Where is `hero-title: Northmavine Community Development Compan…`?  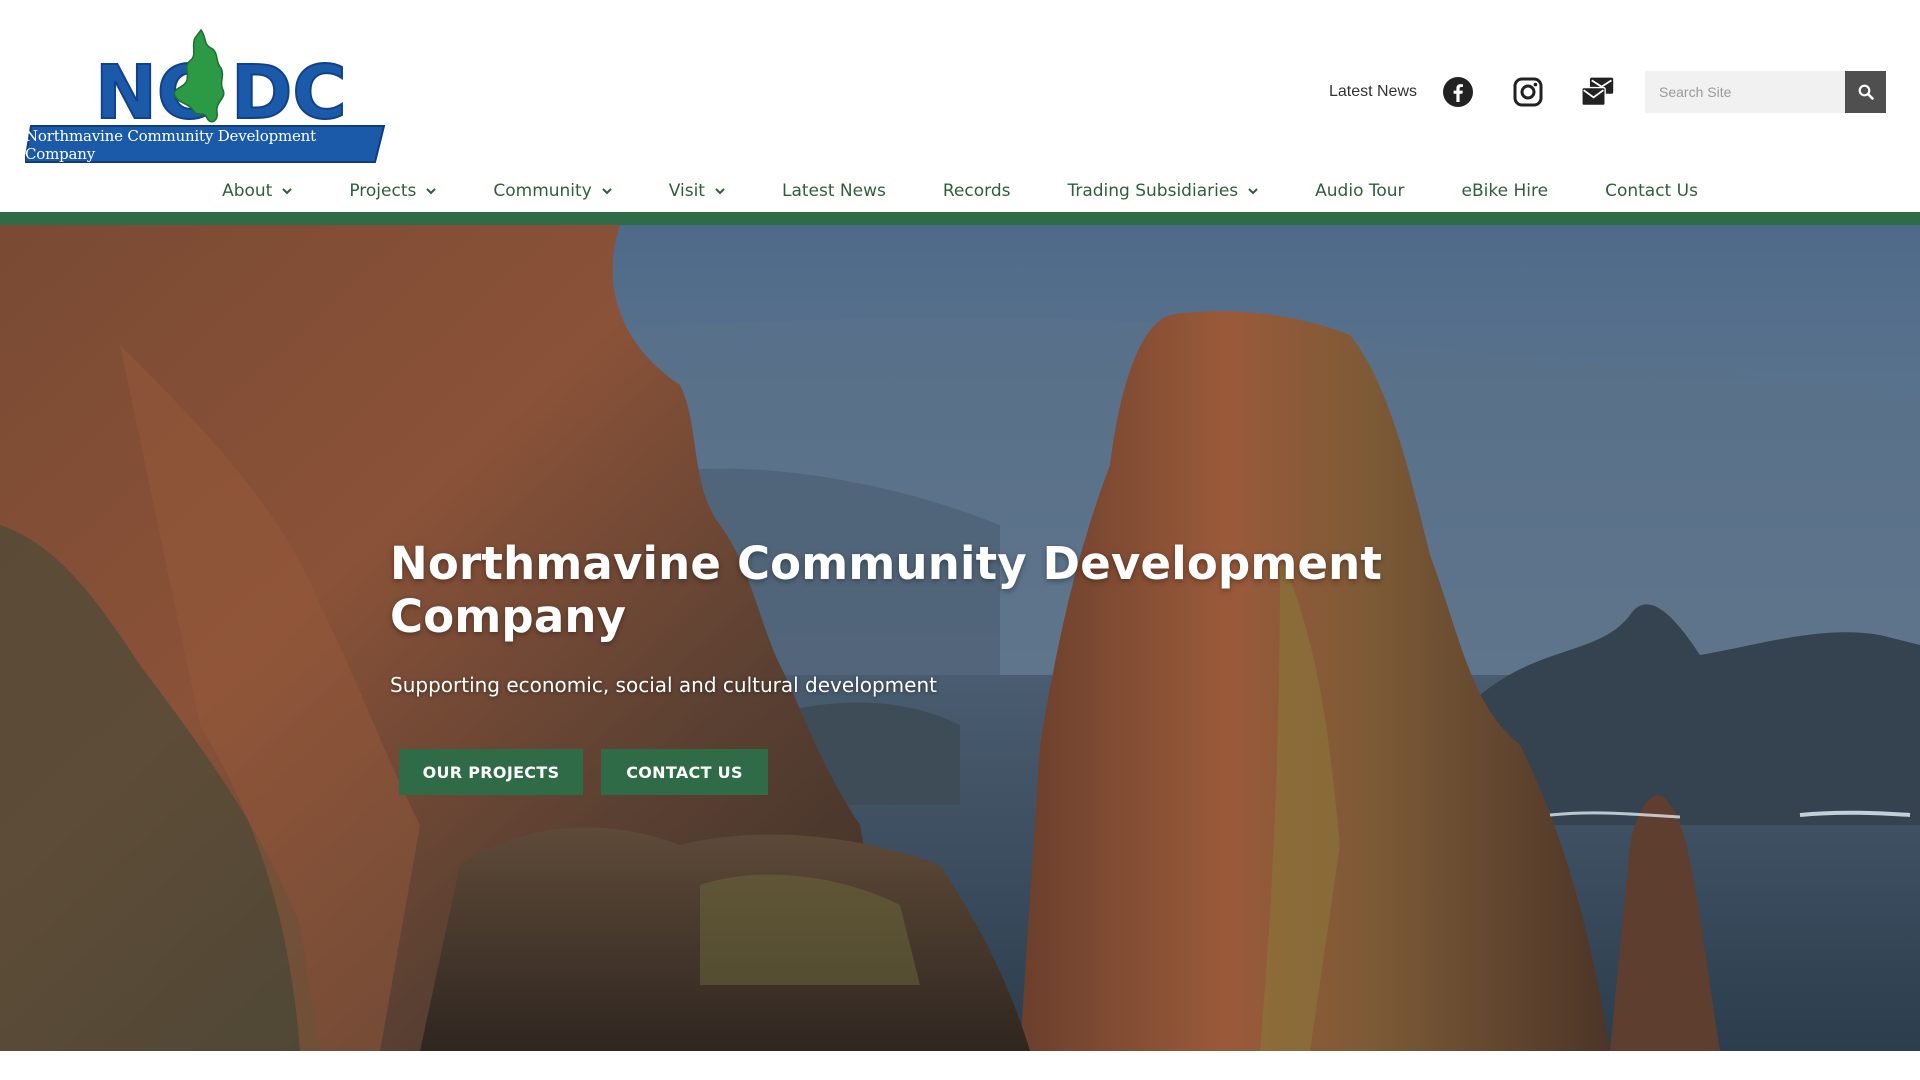
hero-title: Northmavine Community Development Compan… is located at coordinates (886, 590).